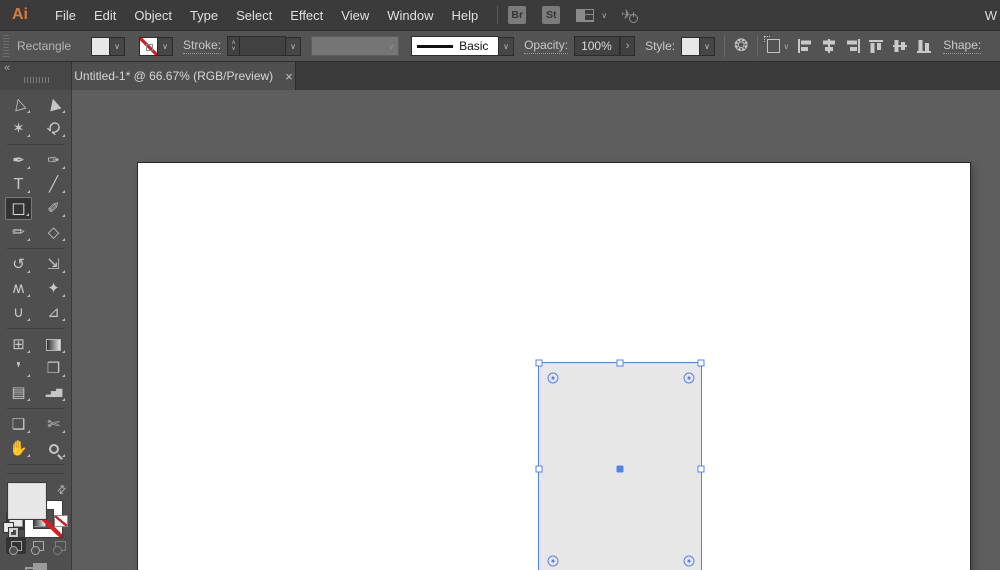 The width and height of the screenshot is (1000, 570). I want to click on lasso-tool: Ω, so click(53, 128).